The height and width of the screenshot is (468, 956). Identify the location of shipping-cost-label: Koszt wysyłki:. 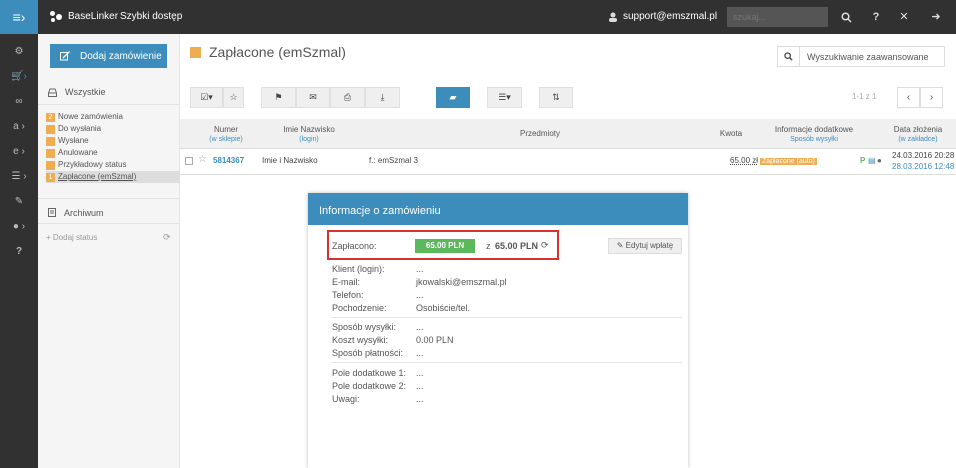
(360, 340).